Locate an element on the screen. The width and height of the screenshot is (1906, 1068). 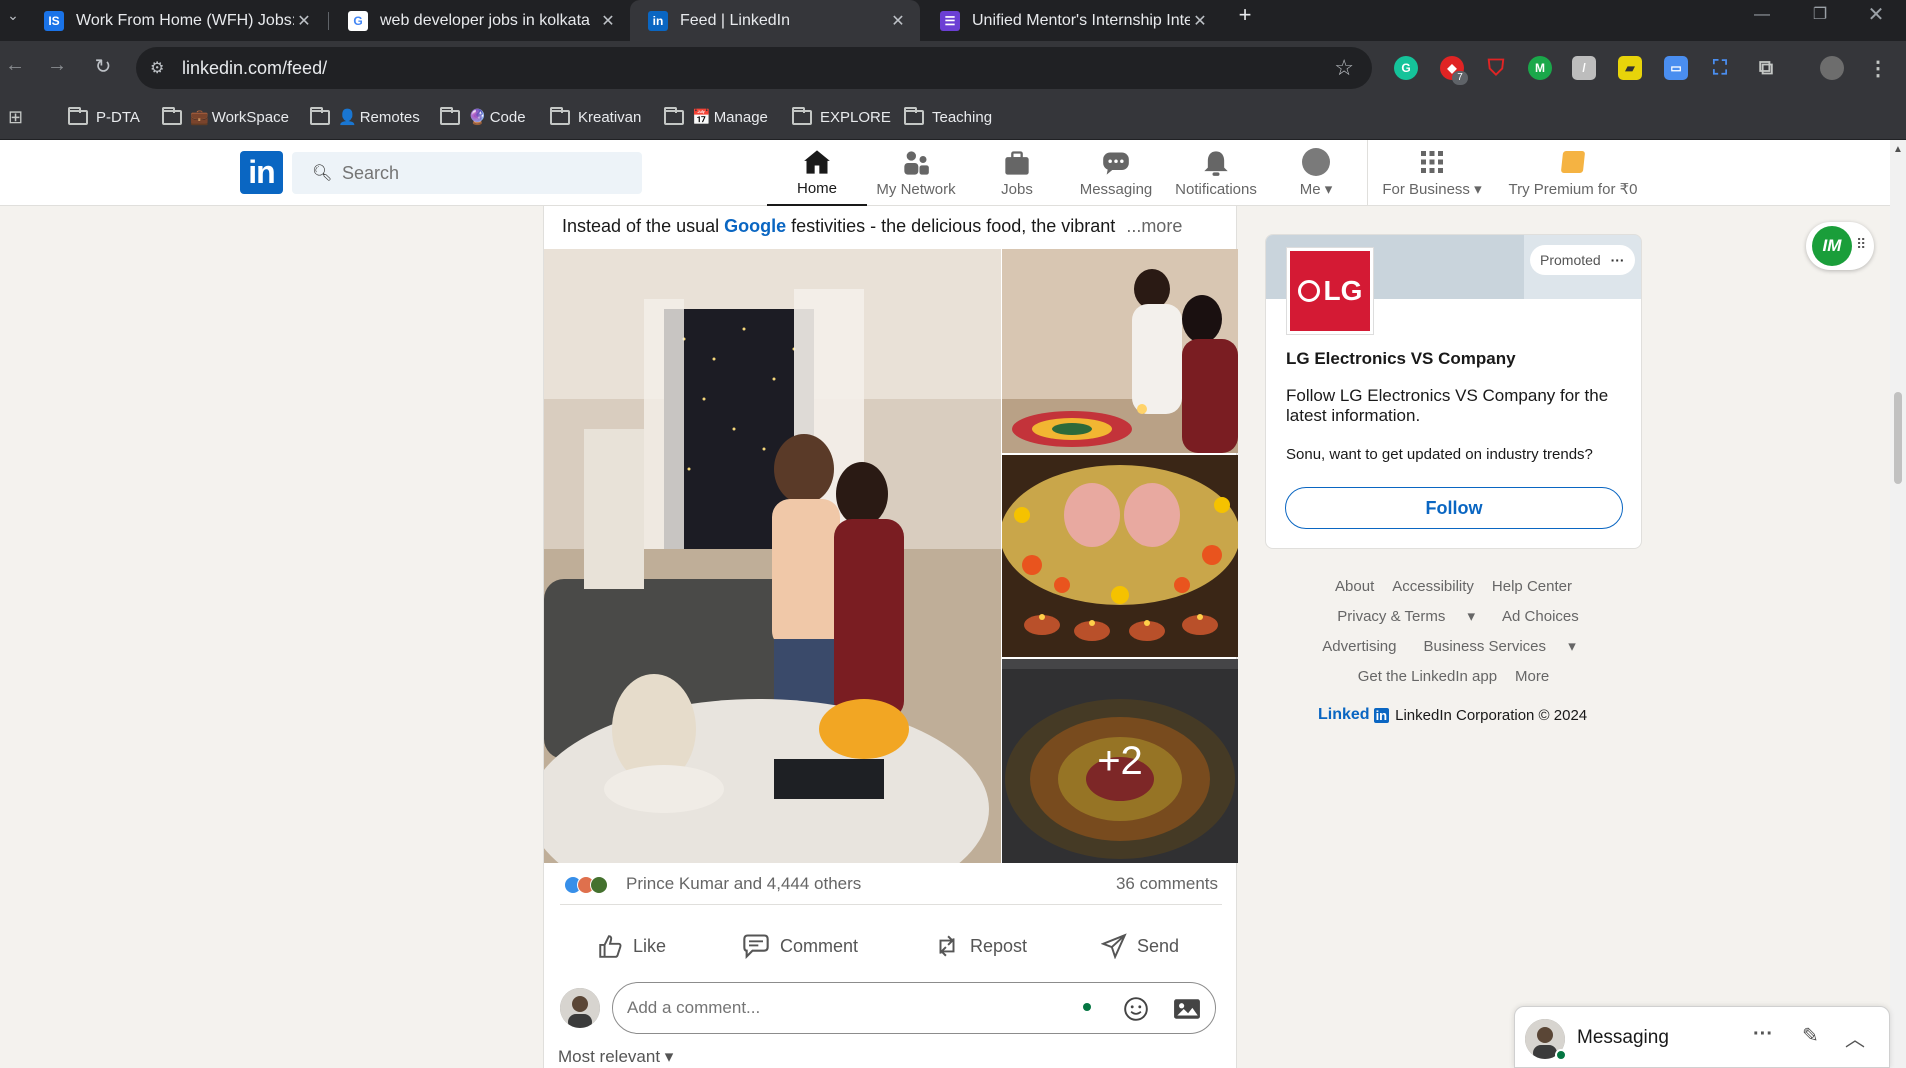
floating-extension-widget: IM ⠿ is located at coordinates (1840, 246).